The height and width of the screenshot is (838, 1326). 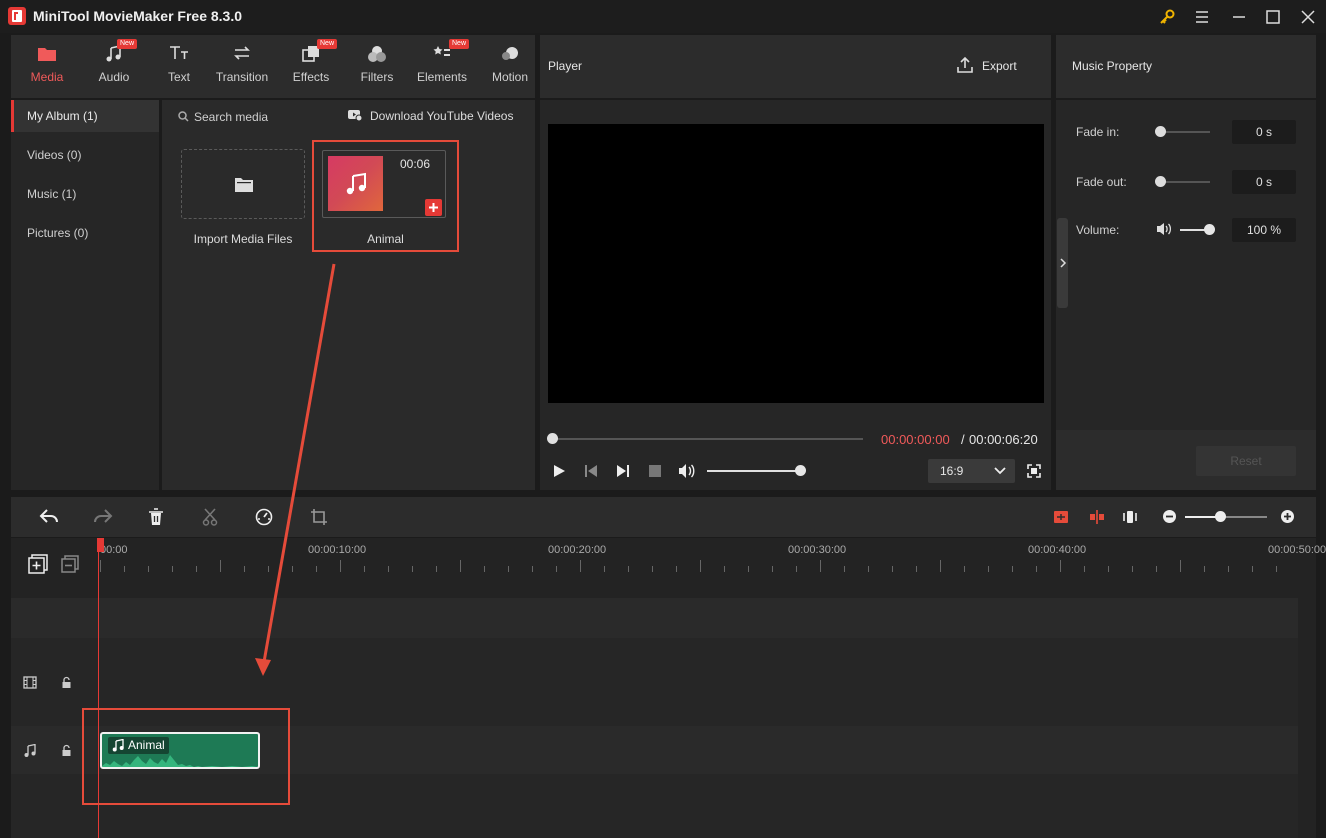 I want to click on fade-in-slider-handle, so click(x=1160, y=131).